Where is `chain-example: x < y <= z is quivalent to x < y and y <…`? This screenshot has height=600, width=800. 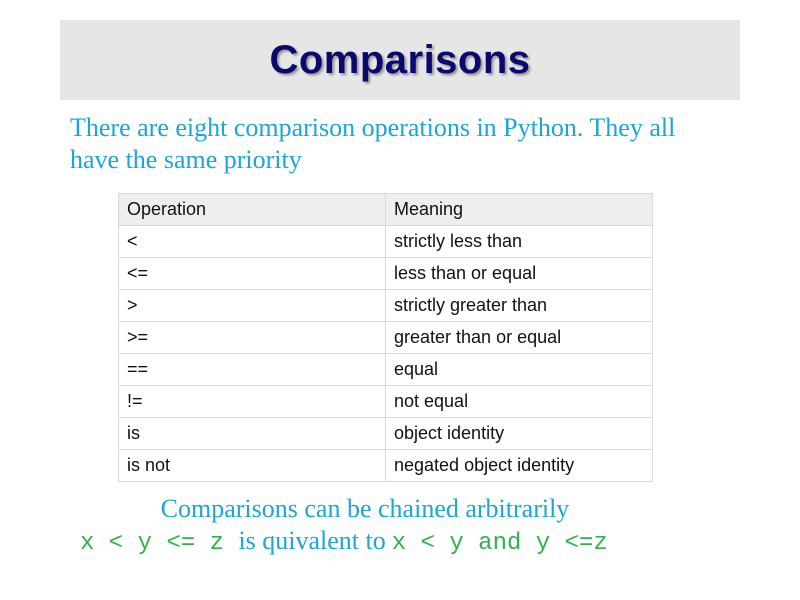
chain-example: x < y <= z is quivalent to x < y and y <… is located at coordinates (344, 541).